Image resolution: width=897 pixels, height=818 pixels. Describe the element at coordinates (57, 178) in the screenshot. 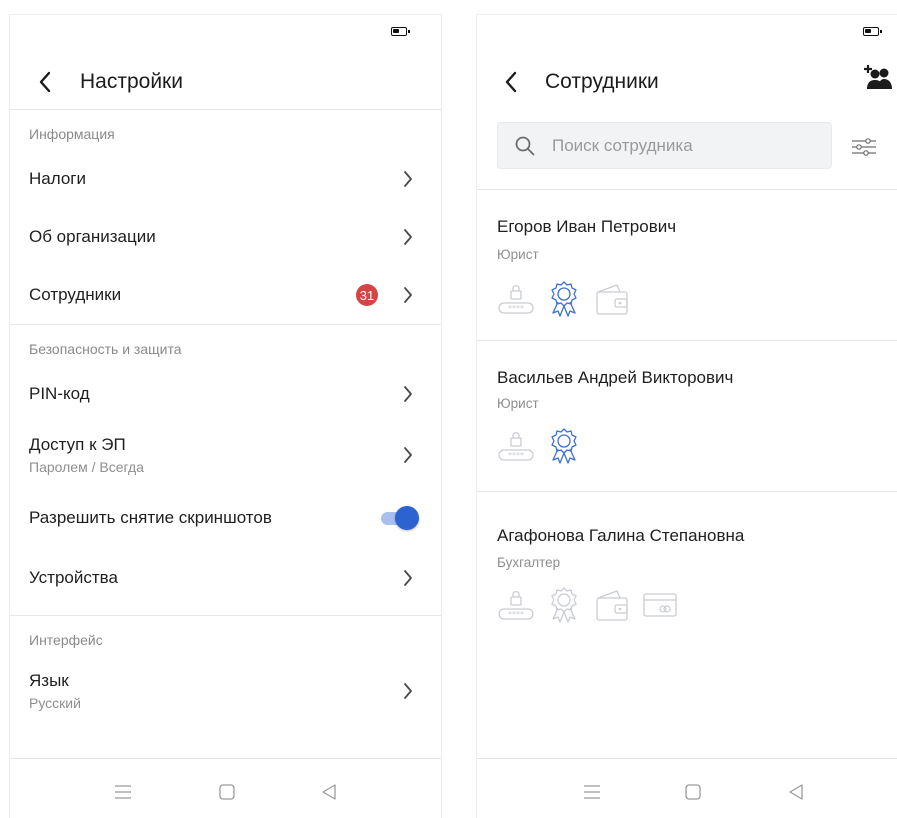

I see `settings-item-label: Налоги` at that location.